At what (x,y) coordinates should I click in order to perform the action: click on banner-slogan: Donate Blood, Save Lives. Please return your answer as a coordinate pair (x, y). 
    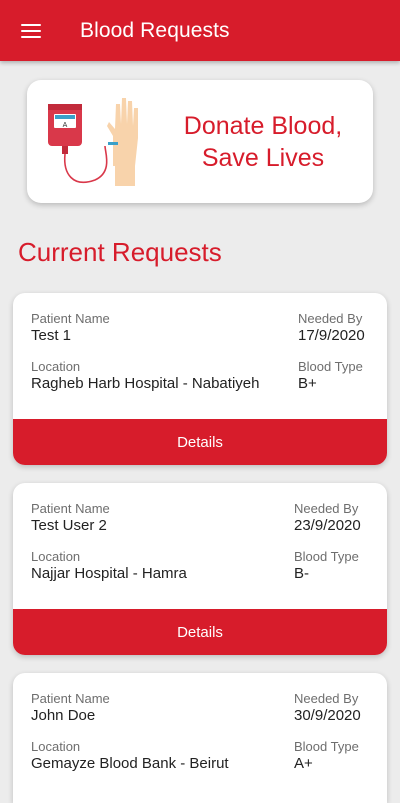
    Looking at the image, I should click on (263, 142).